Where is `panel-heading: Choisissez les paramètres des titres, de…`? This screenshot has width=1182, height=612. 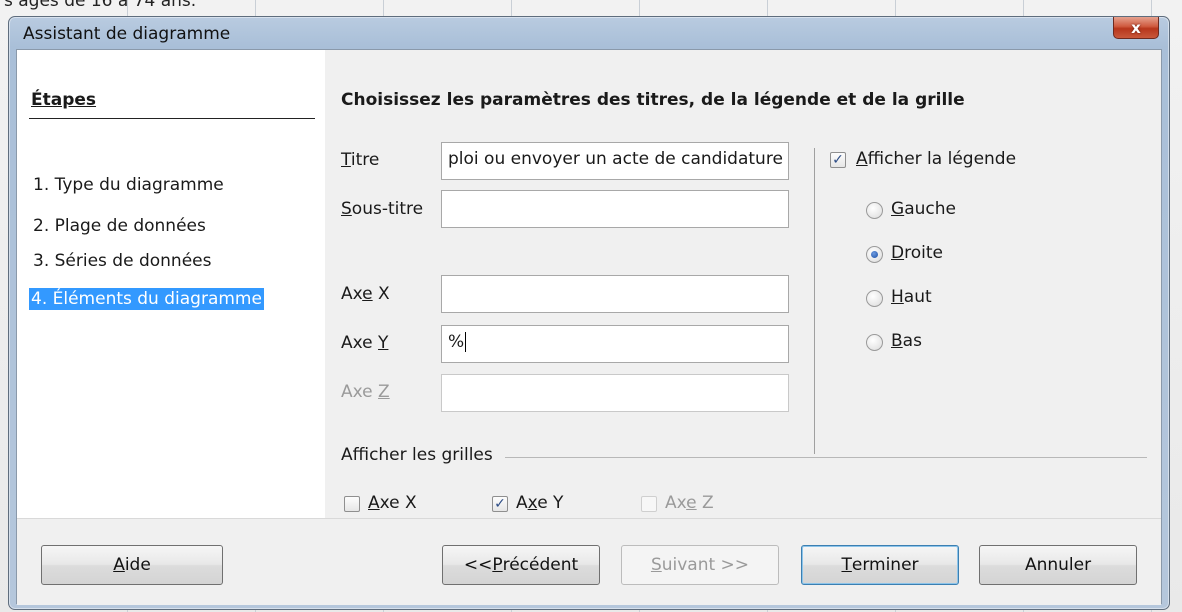
panel-heading: Choisissez les paramètres des titres, de… is located at coordinates (653, 100).